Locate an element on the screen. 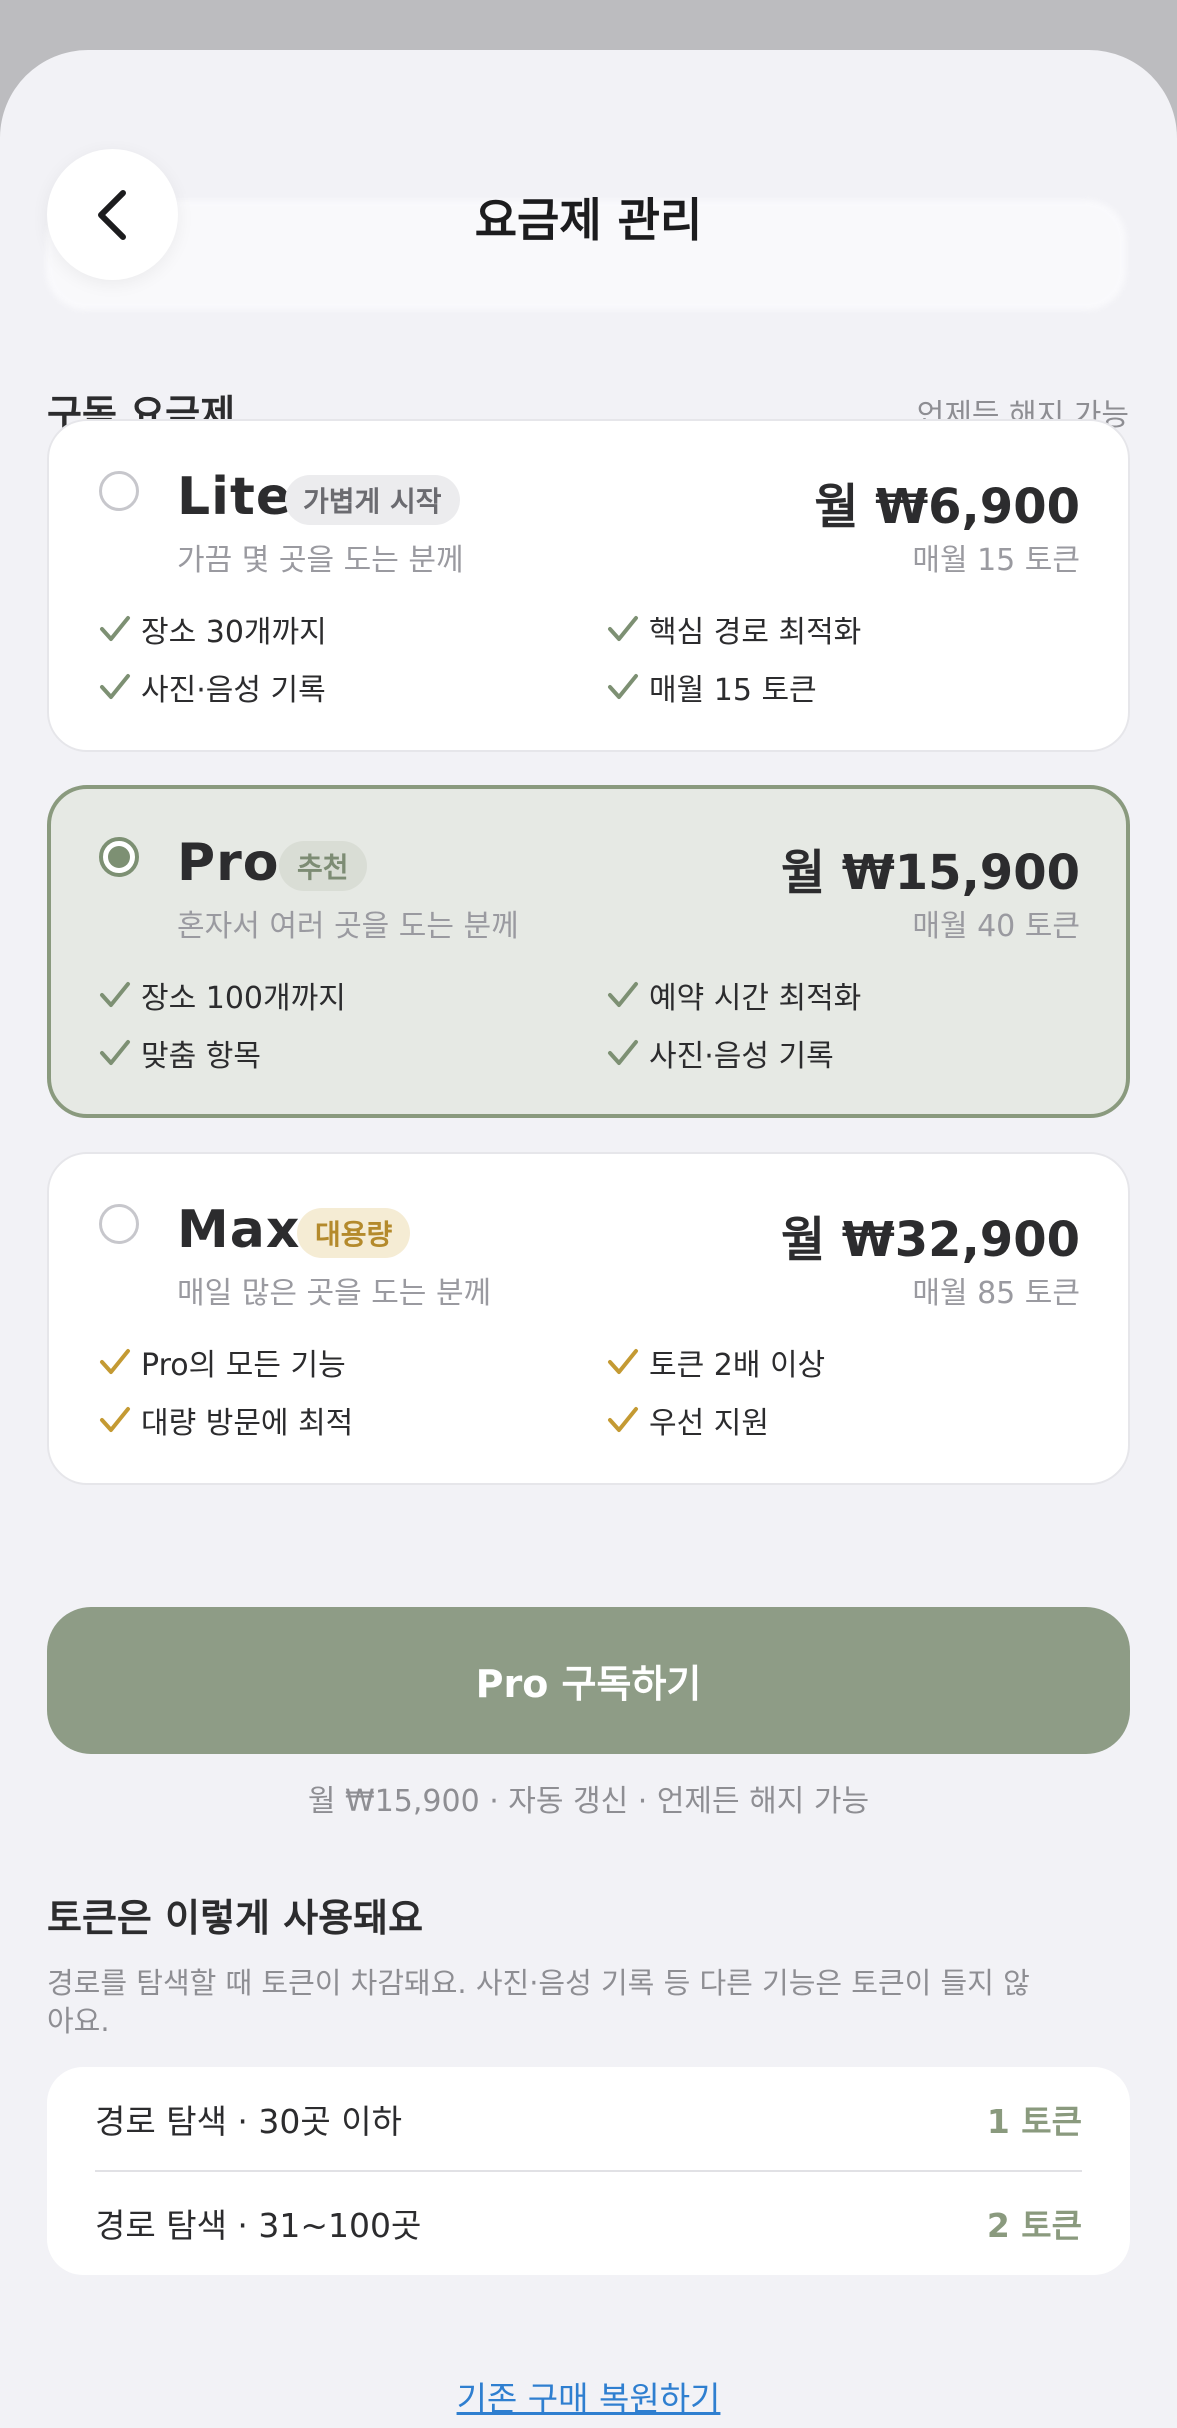  radio-max is located at coordinates (119, 1224).